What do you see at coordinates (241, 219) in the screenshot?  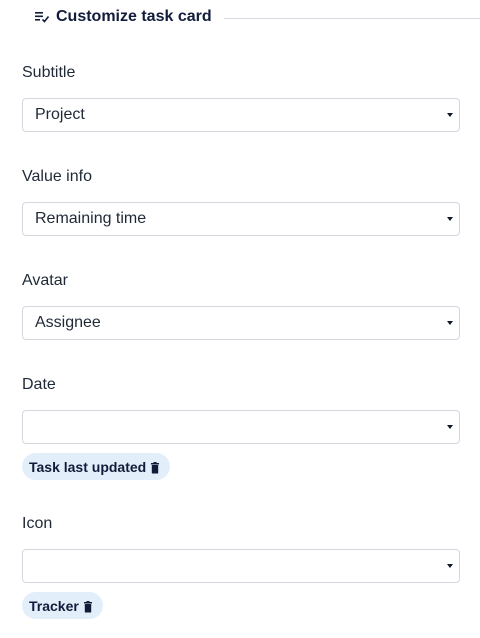 I see `value-info-select: Remaining time` at bounding box center [241, 219].